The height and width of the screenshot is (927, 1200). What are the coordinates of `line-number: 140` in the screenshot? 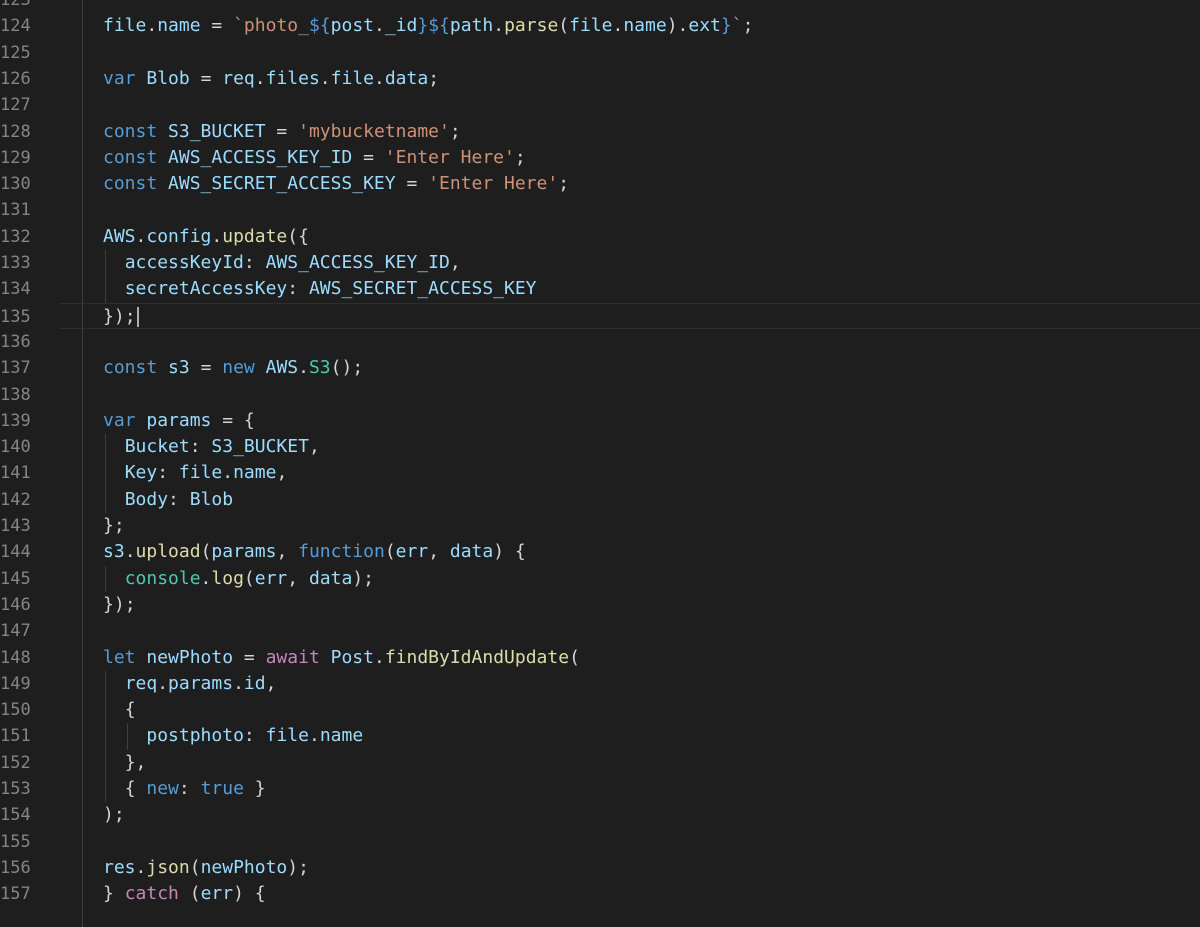 It's located at (15, 447).